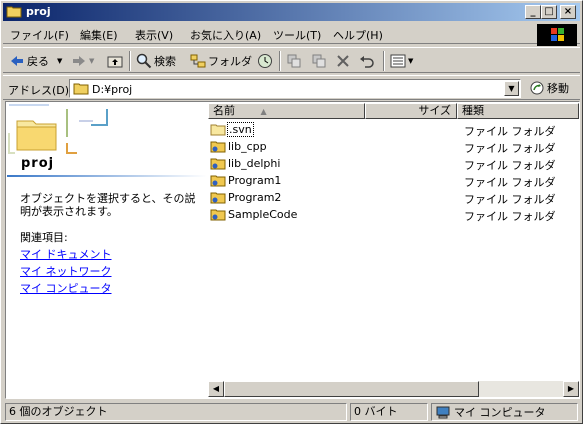 The width and height of the screenshot is (583, 424). I want to click on column-header-type: 種類, so click(518, 111).